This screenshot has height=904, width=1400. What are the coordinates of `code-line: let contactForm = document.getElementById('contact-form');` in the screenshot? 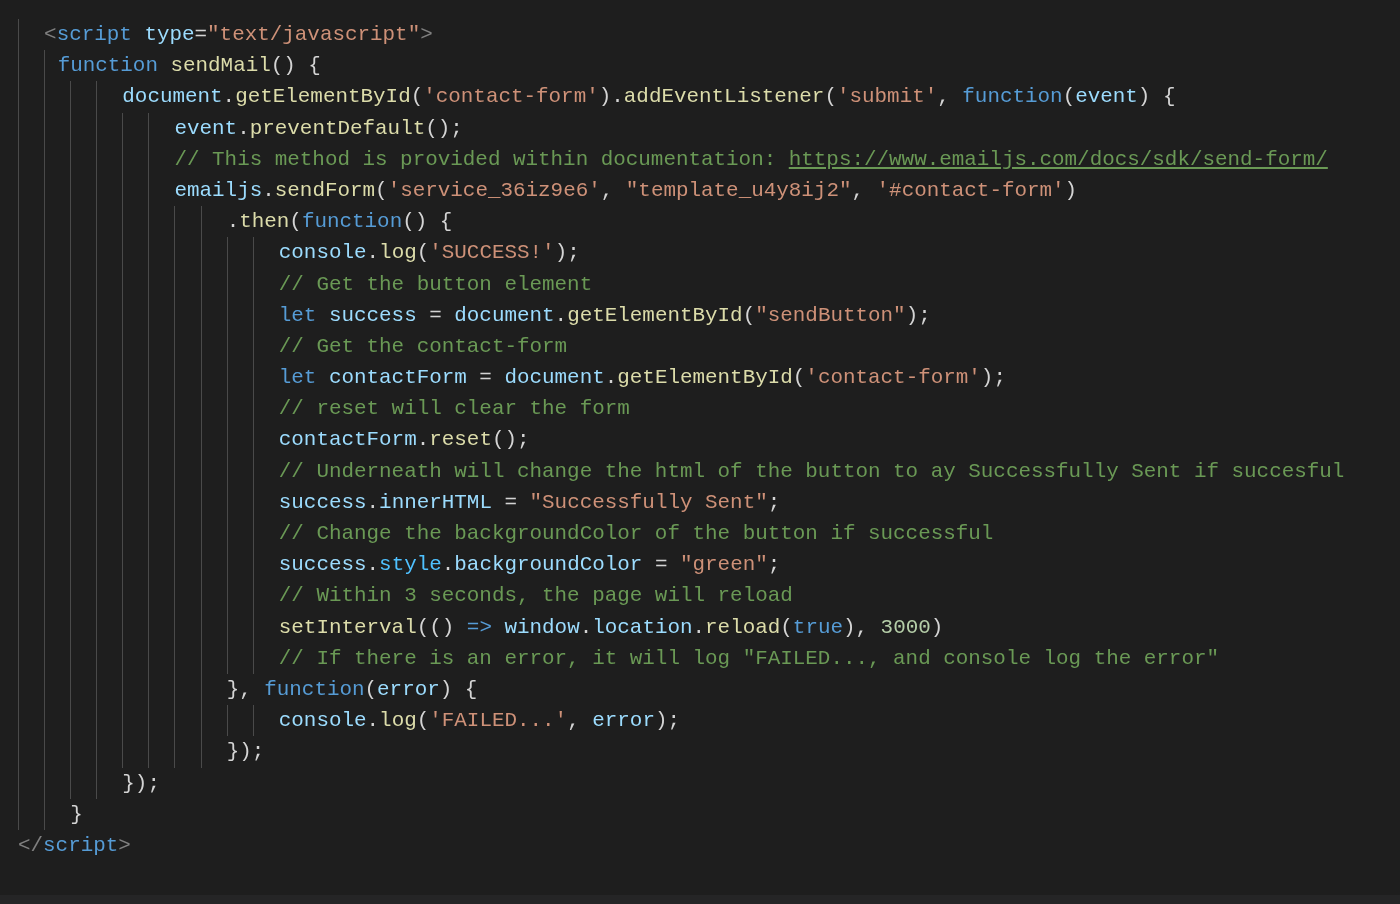 It's located at (512, 378).